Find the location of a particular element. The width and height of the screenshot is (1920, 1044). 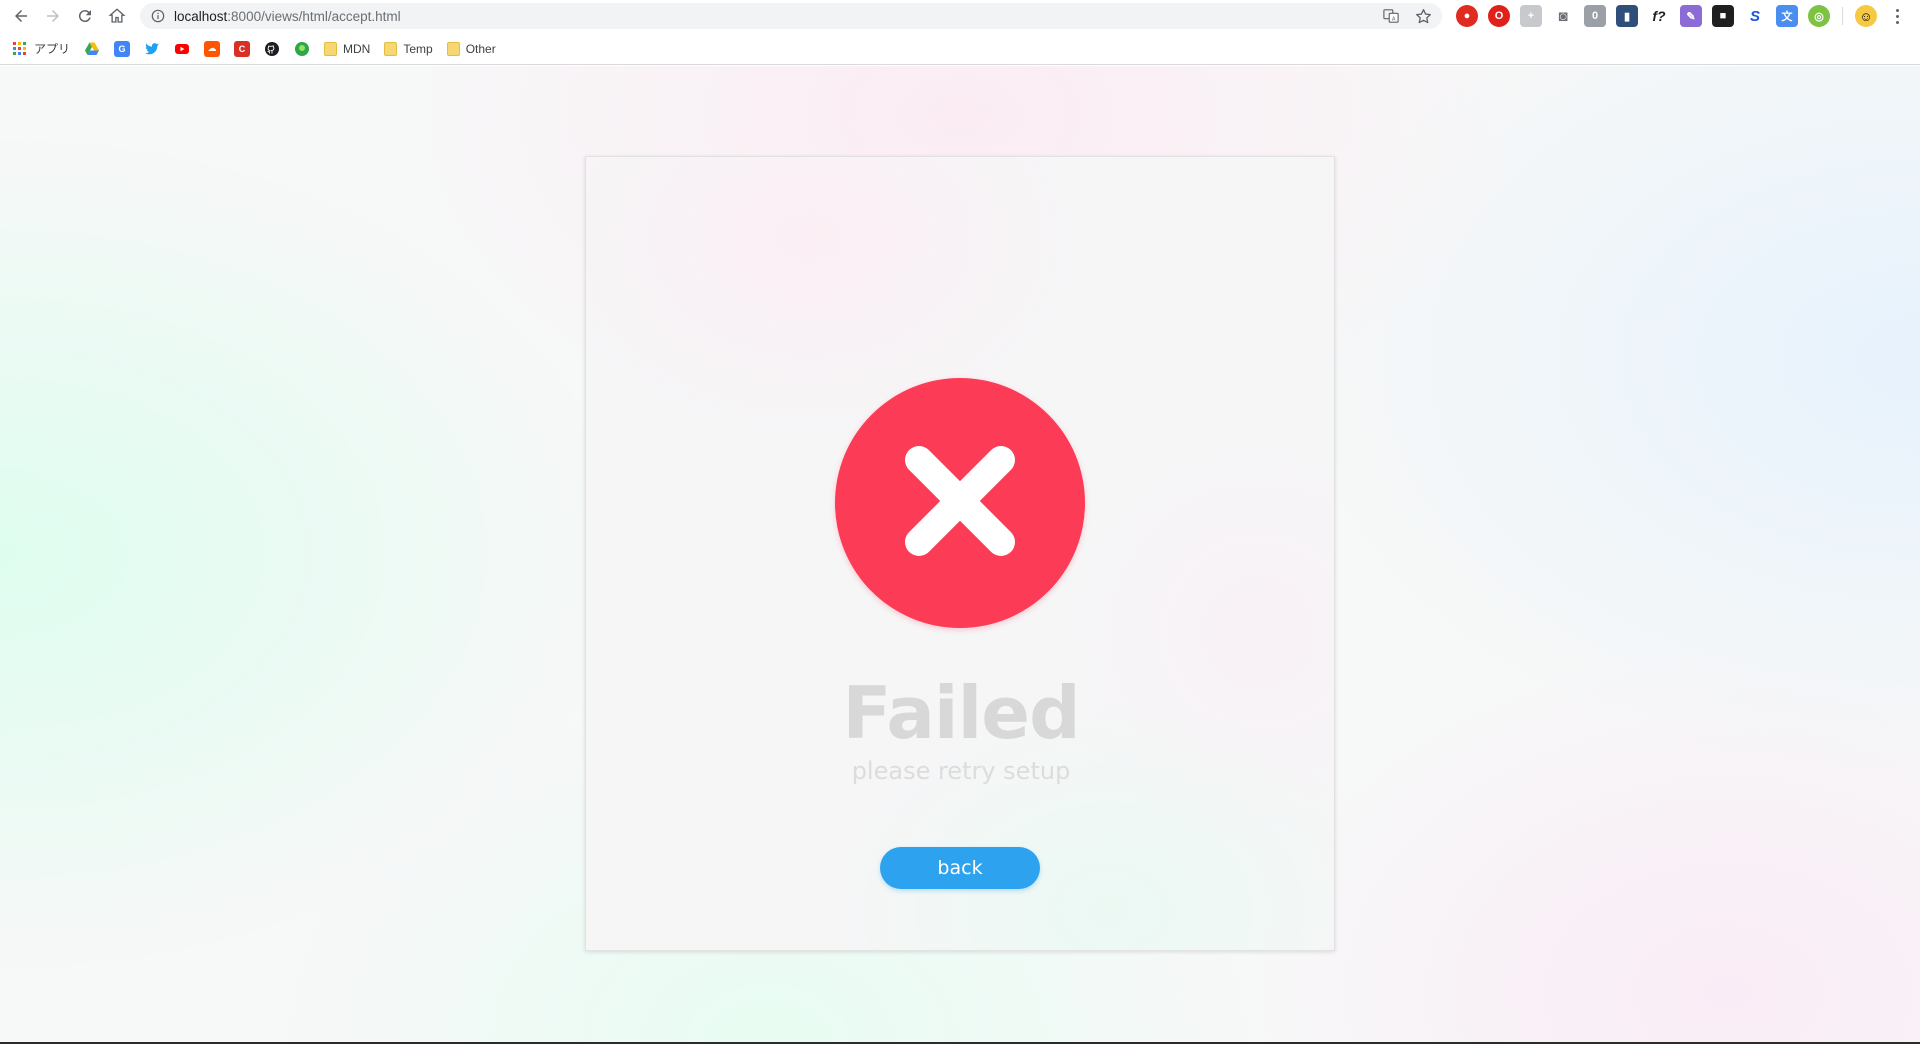

bookmark-github is located at coordinates (272, 49).